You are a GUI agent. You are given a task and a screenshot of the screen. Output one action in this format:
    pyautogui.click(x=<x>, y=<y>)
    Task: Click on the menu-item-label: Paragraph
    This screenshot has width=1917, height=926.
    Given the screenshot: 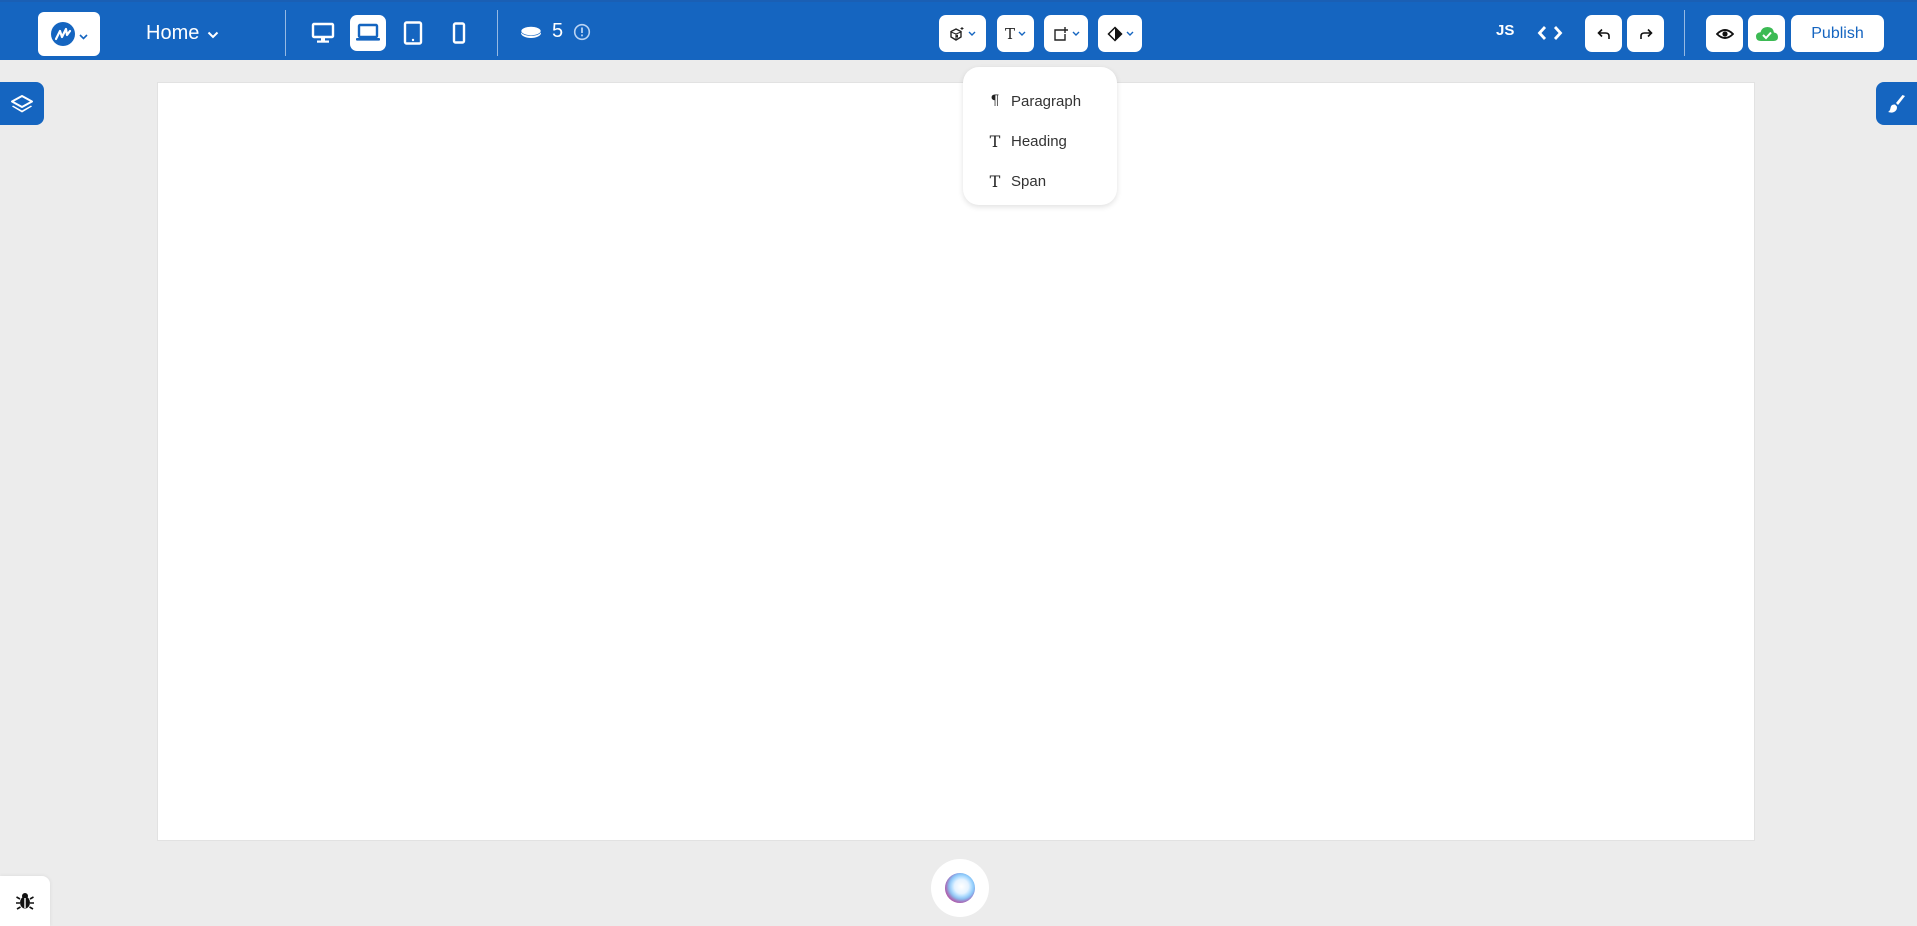 What is the action you would take?
    pyautogui.click(x=1046, y=101)
    